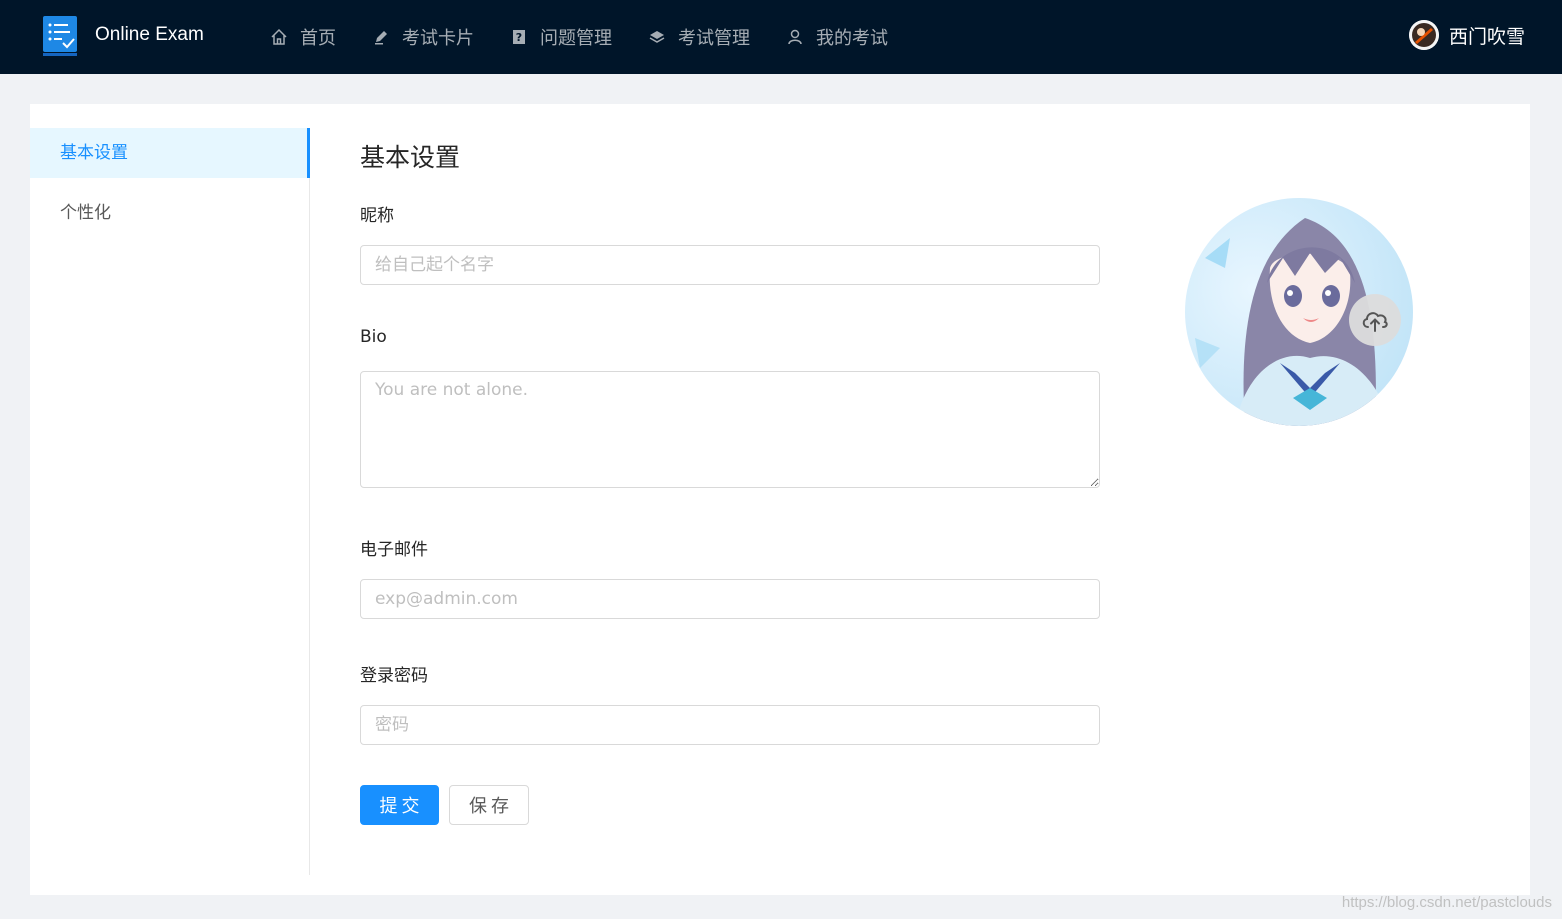  Describe the element at coordinates (279, 36) in the screenshot. I see `home-icon` at that location.